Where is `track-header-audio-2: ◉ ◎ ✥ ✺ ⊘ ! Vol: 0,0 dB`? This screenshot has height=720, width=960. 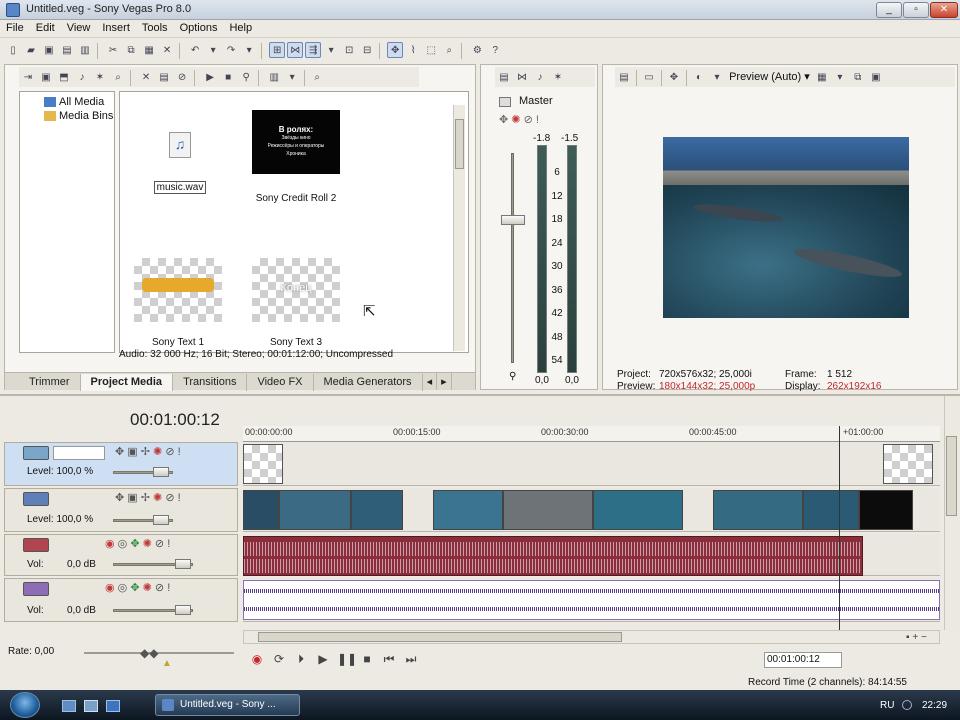 track-header-audio-2: ◉ ◎ ✥ ✺ ⊘ ! Vol: 0,0 dB is located at coordinates (121, 600).